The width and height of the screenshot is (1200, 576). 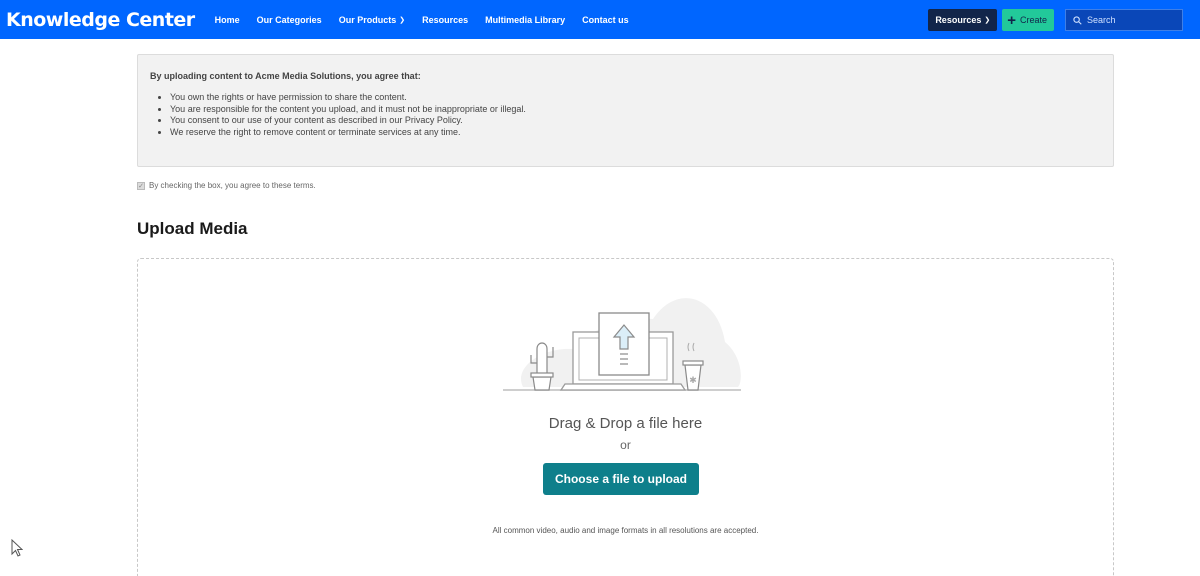 I want to click on nav-resources: Resources, so click(x=445, y=20).